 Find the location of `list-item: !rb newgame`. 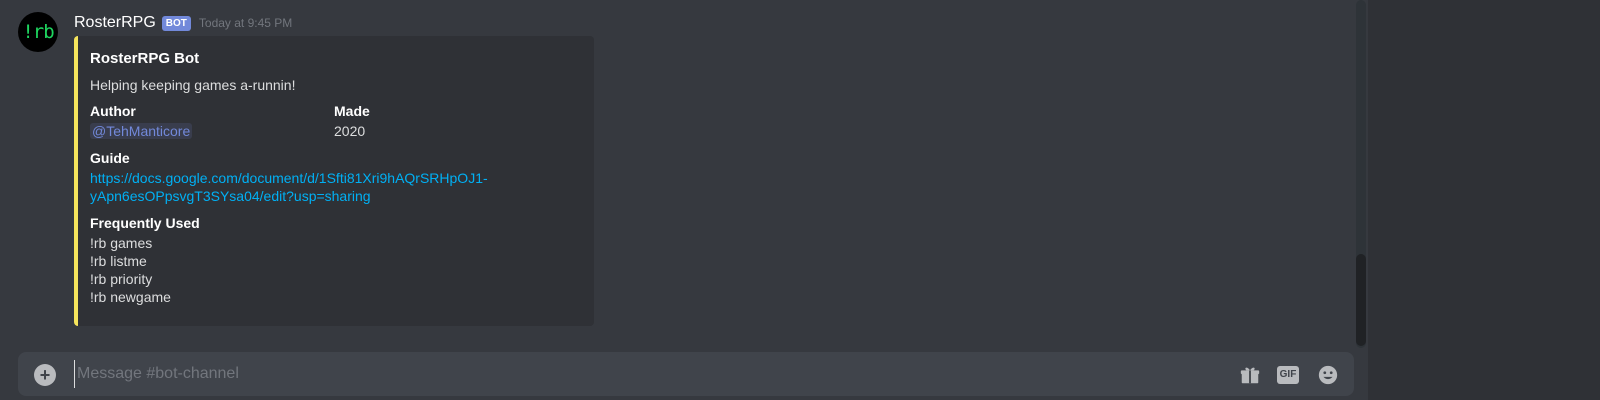

list-item: !rb newgame is located at coordinates (130, 297).